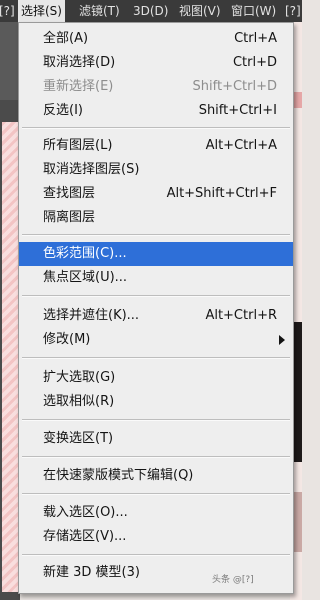 The image size is (320, 600). I want to click on document-canvas, so click(10, 357).